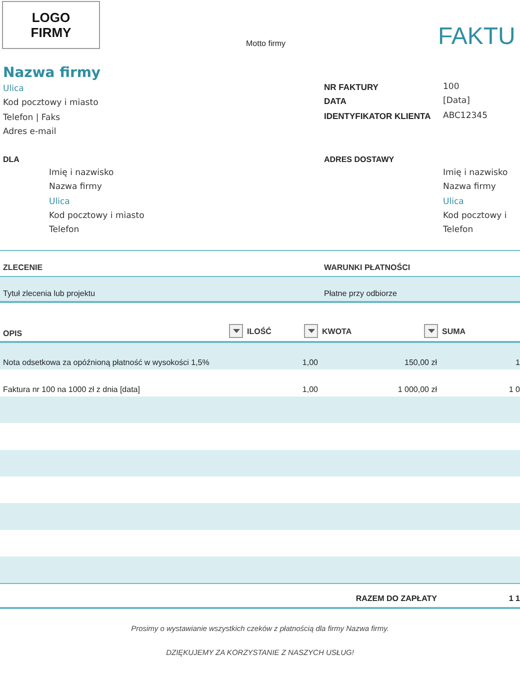 Image resolution: width=520 pixels, height=675 pixels. Describe the element at coordinates (259, 331) in the screenshot. I see `column-header: ILOŚĆ` at that location.